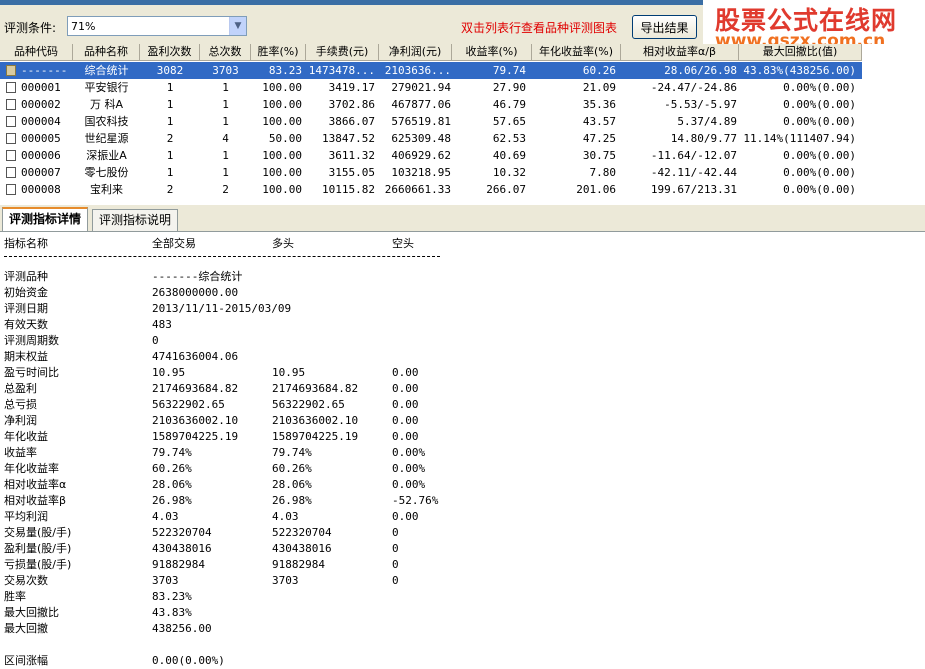  What do you see at coordinates (15, 596) in the screenshot?
I see `detail-k: 胜率` at bounding box center [15, 596].